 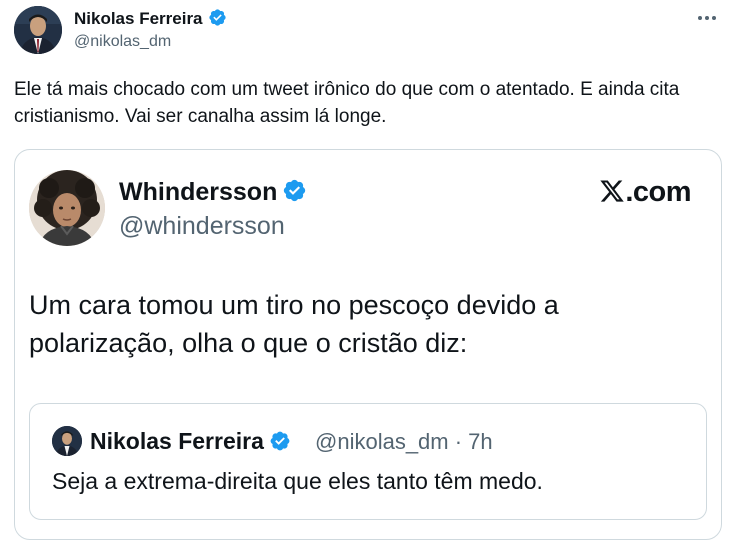 I want to click on quote-author-name-text: Nikolas Ferreira, so click(x=177, y=441).